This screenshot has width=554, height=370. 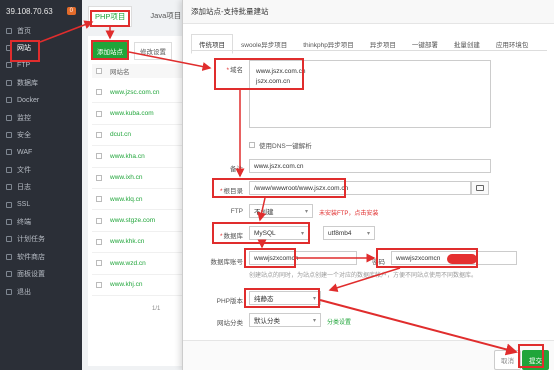 What do you see at coordinates (234, 70) in the screenshot?
I see `domain-label: *域名` at bounding box center [234, 70].